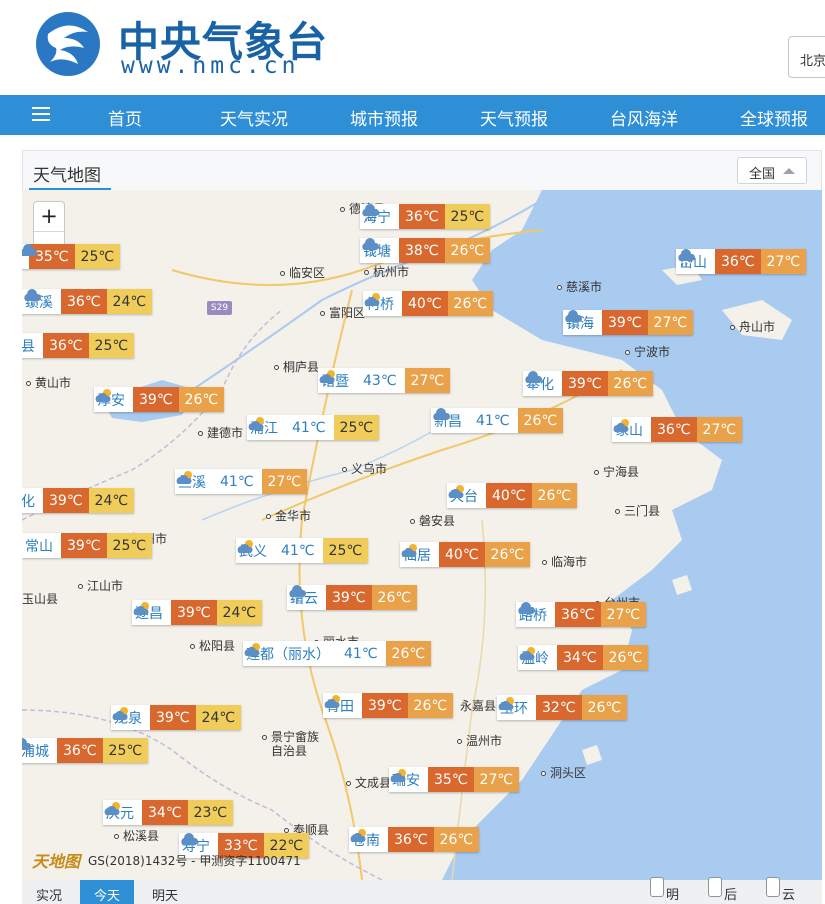 This screenshot has height=904, width=825. Describe the element at coordinates (254, 117) in the screenshot. I see `nav-item-observations: 天气实况` at that location.